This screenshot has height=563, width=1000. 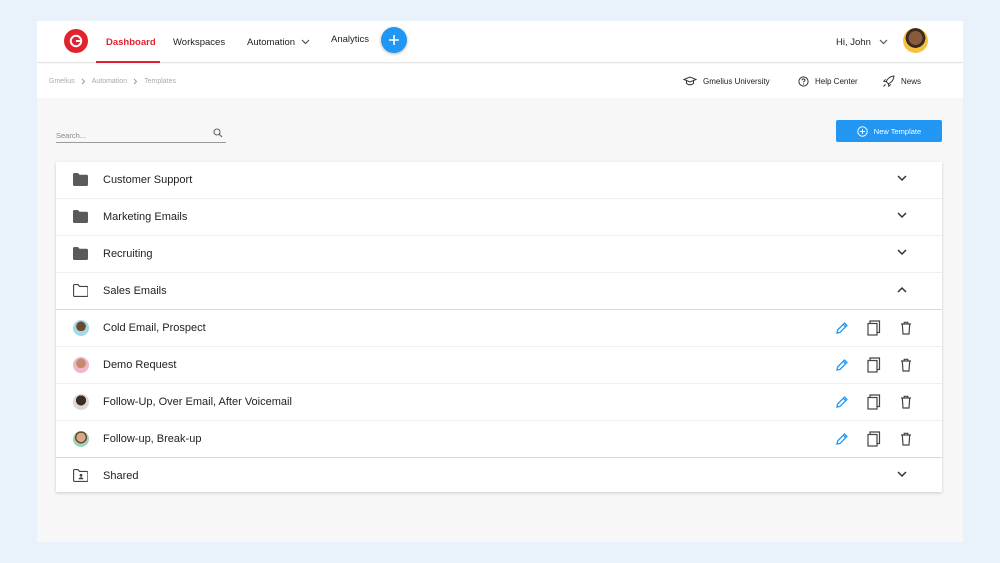 I want to click on breadcrumb-item: Templates, so click(x=160, y=81).